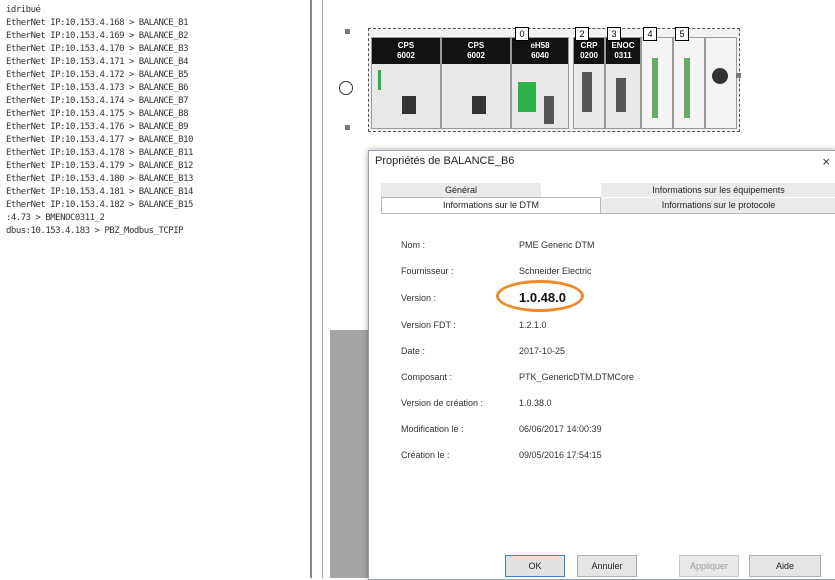 Image resolution: width=835 pixels, height=580 pixels. What do you see at coordinates (427, 271) in the screenshot?
I see `fournisseur-label: Fournisseur :` at bounding box center [427, 271].